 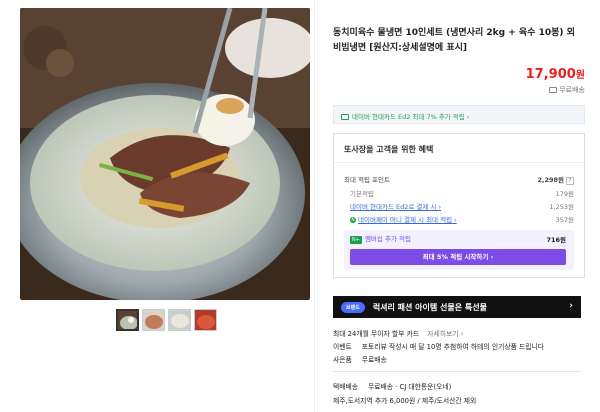 What do you see at coordinates (458, 238) in the screenshot?
I see `membership-row: N+ 멤버십 추가 적립 716원` at bounding box center [458, 238].